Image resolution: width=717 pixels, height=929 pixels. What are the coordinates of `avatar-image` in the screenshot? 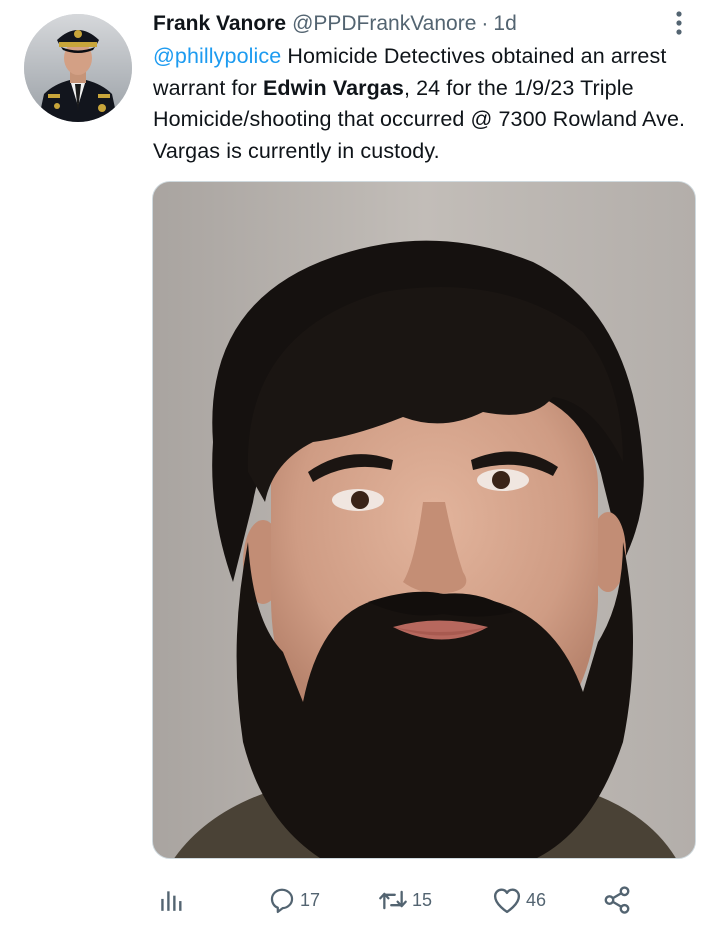 It's located at (78, 68).